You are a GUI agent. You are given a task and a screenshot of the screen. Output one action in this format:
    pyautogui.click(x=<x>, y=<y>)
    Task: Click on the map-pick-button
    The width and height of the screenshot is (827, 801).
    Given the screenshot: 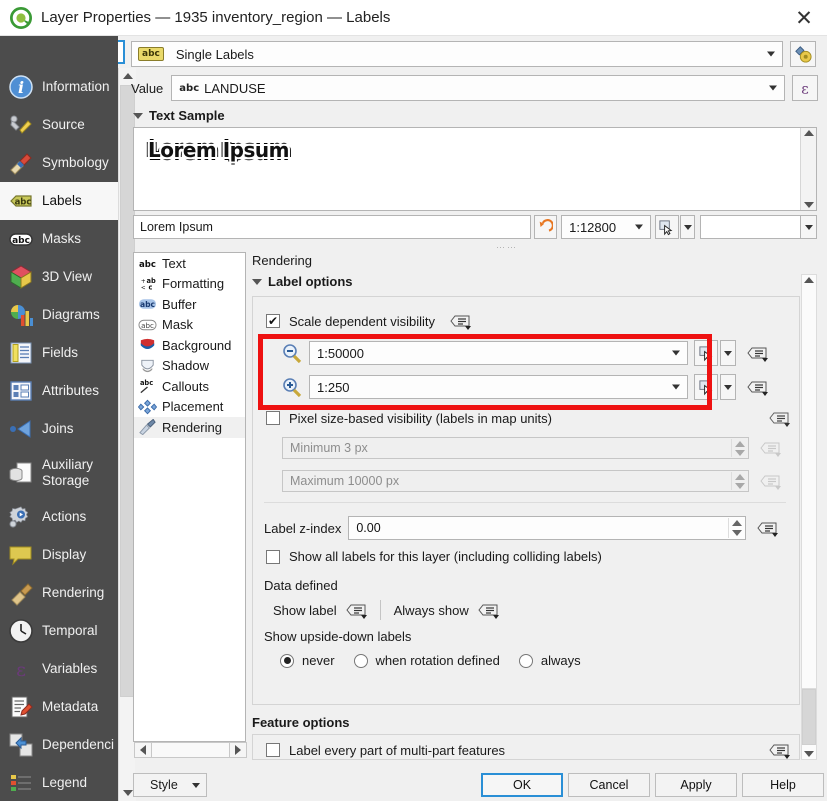 What is the action you would take?
    pyautogui.click(x=667, y=227)
    